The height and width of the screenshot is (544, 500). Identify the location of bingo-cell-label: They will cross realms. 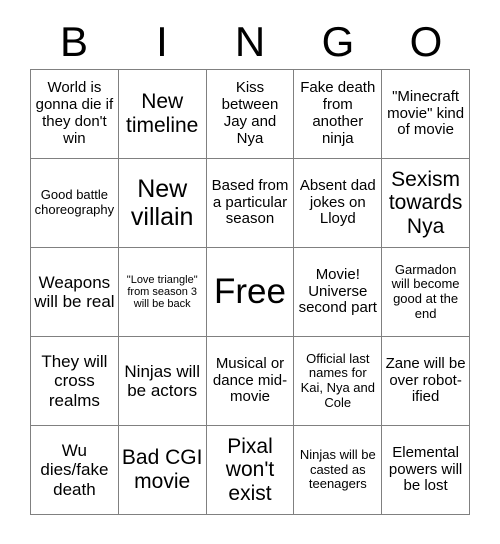
(74, 381).